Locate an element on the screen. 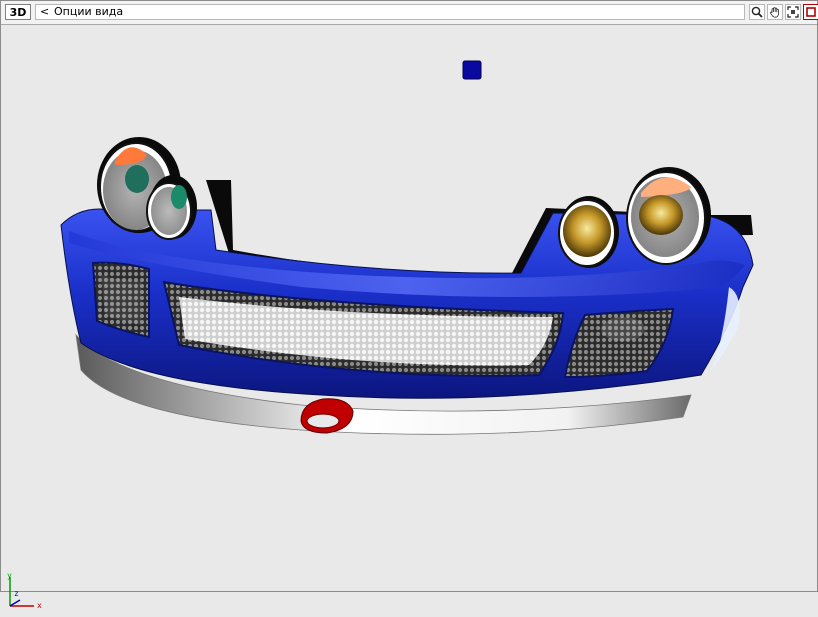  view-toolbar: 3D < Опции вида is located at coordinates (409, 13).